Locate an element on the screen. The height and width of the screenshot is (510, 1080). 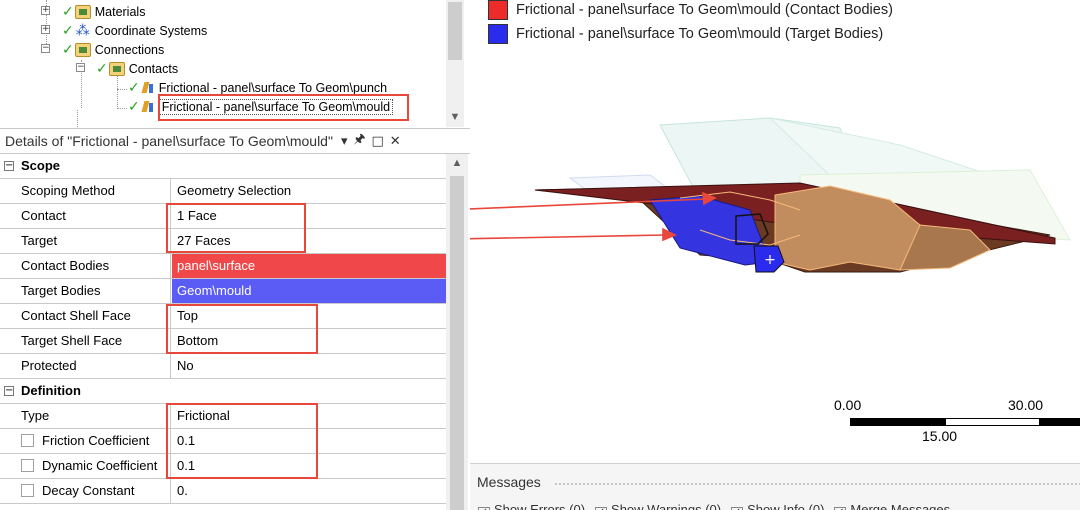
property-value: No is located at coordinates (309, 366).